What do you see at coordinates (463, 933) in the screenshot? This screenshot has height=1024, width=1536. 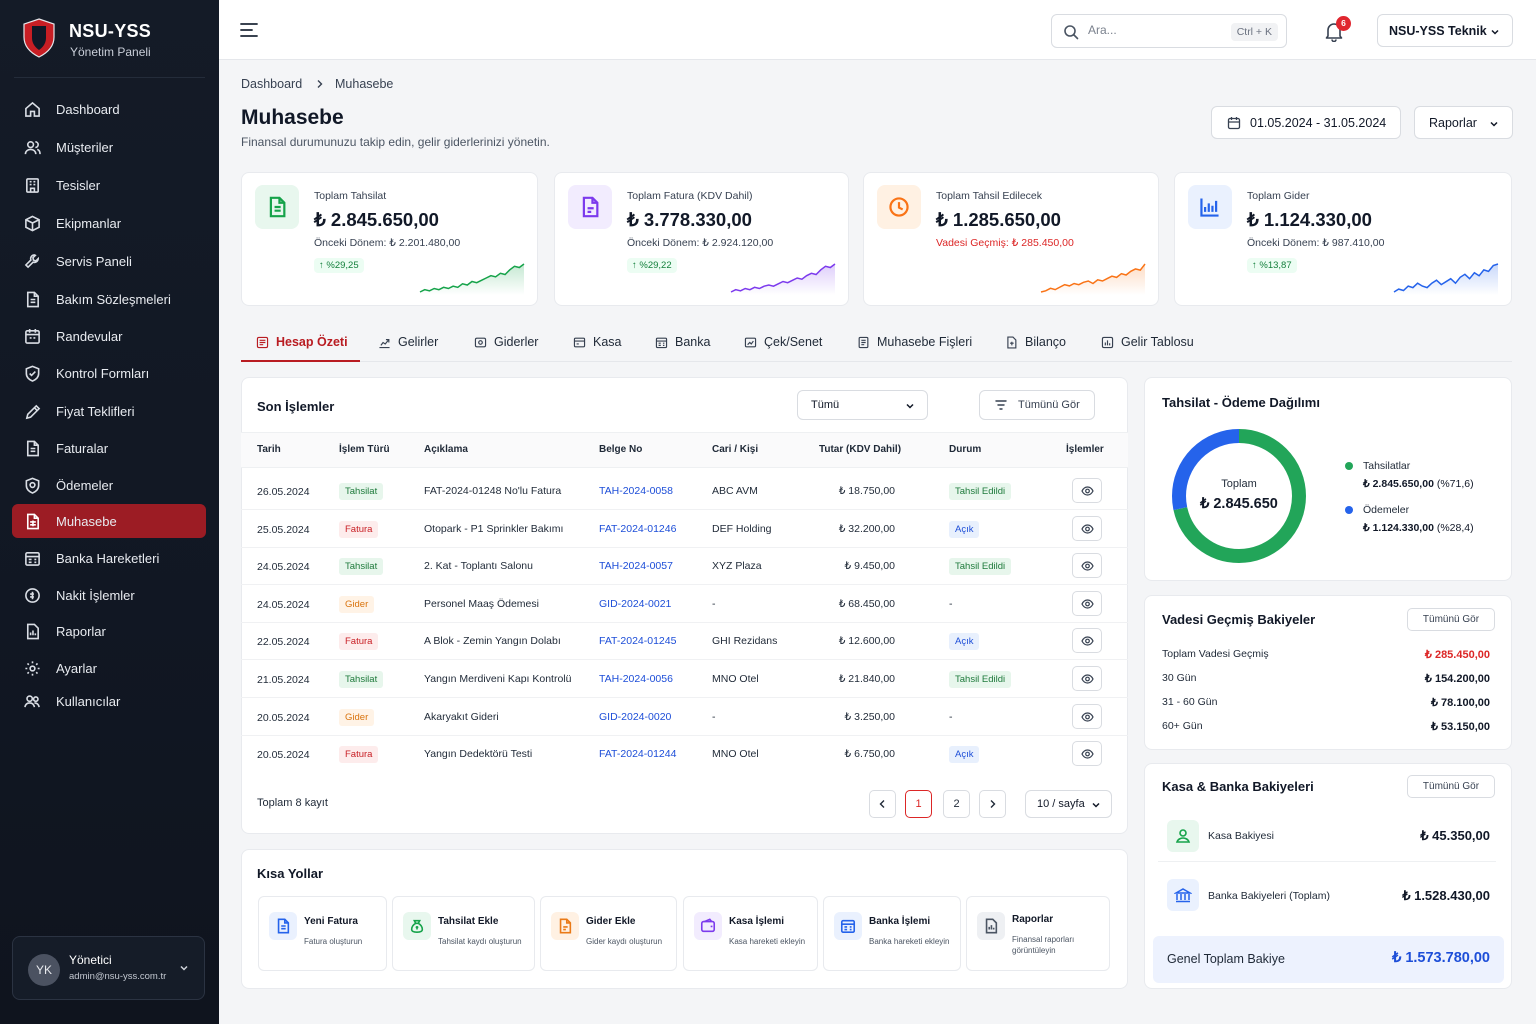 I see `shortcut-card: Tahsilat Ekle Tahsilat kaydı oluşturun` at bounding box center [463, 933].